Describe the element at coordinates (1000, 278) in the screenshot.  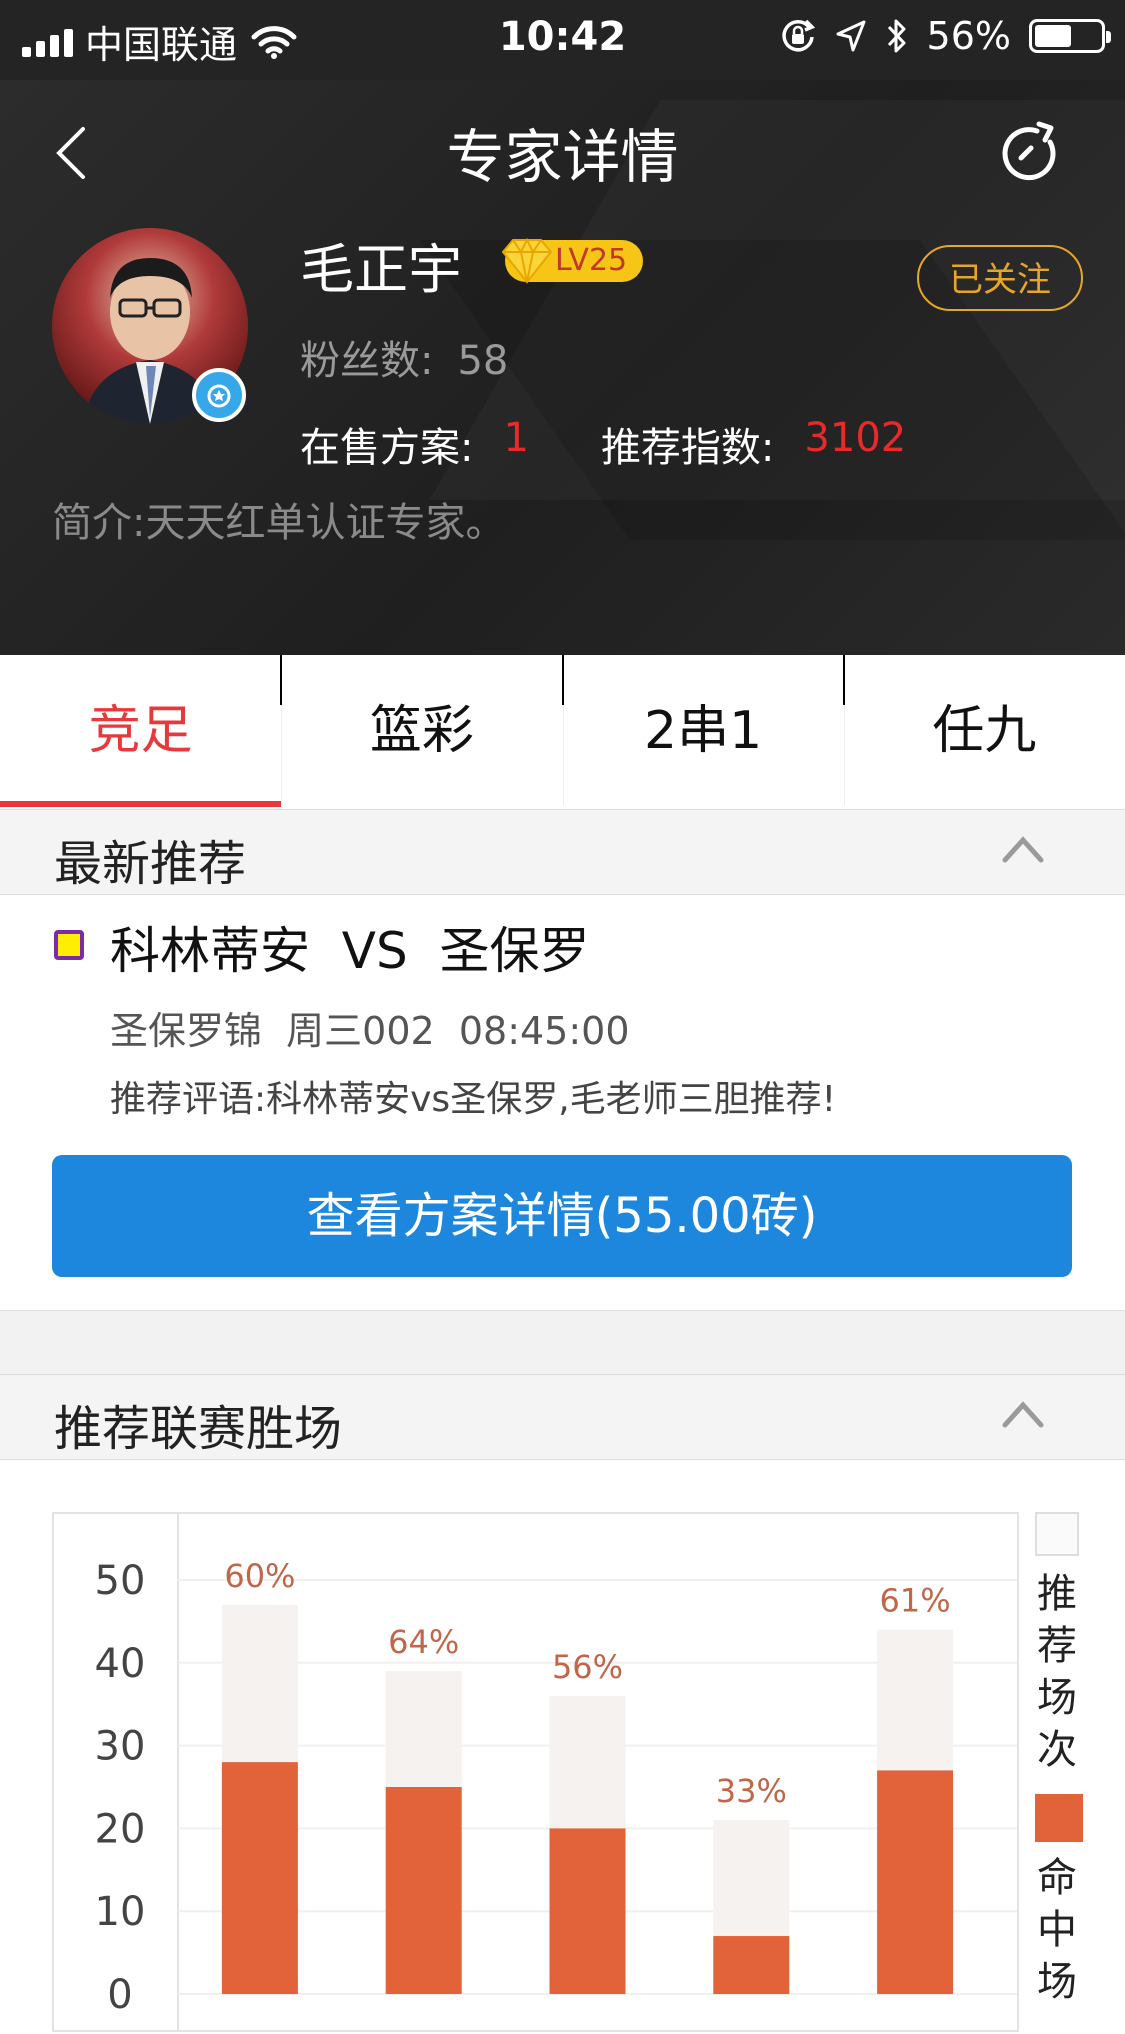
I see `follow-button: 已关注` at that location.